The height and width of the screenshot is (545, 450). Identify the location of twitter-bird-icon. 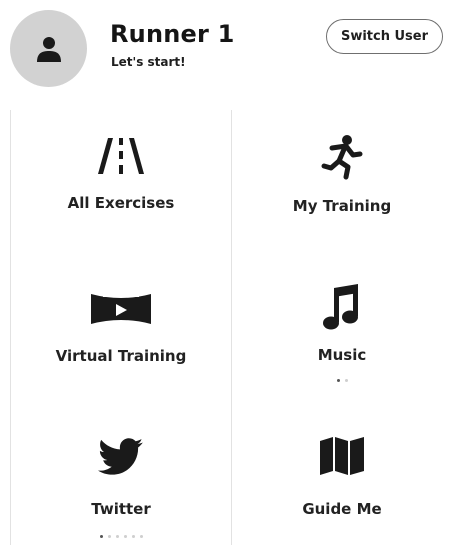
(120, 456).